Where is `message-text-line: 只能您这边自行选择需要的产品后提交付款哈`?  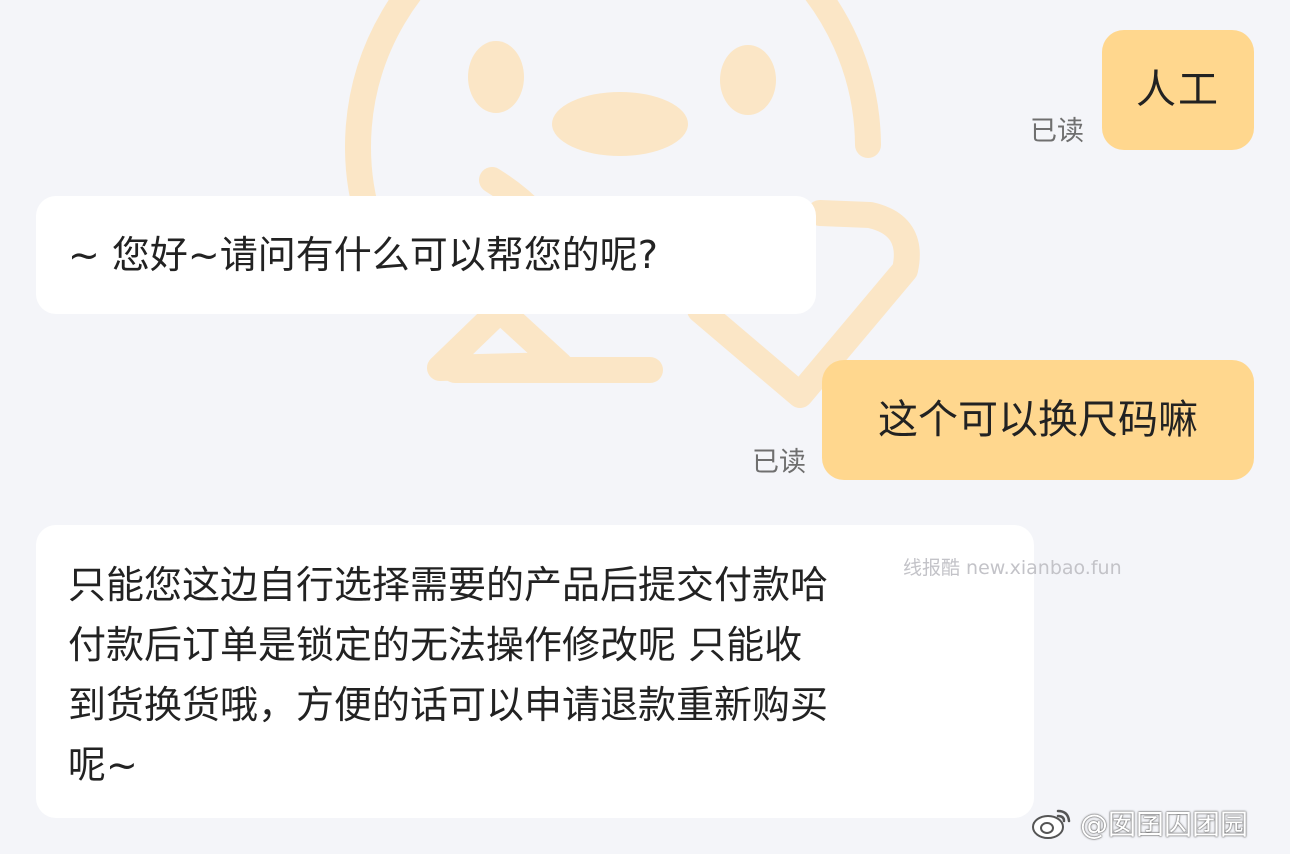 message-text-line: 只能您这边自行选择需要的产品后提交付款哈 is located at coordinates (448, 585).